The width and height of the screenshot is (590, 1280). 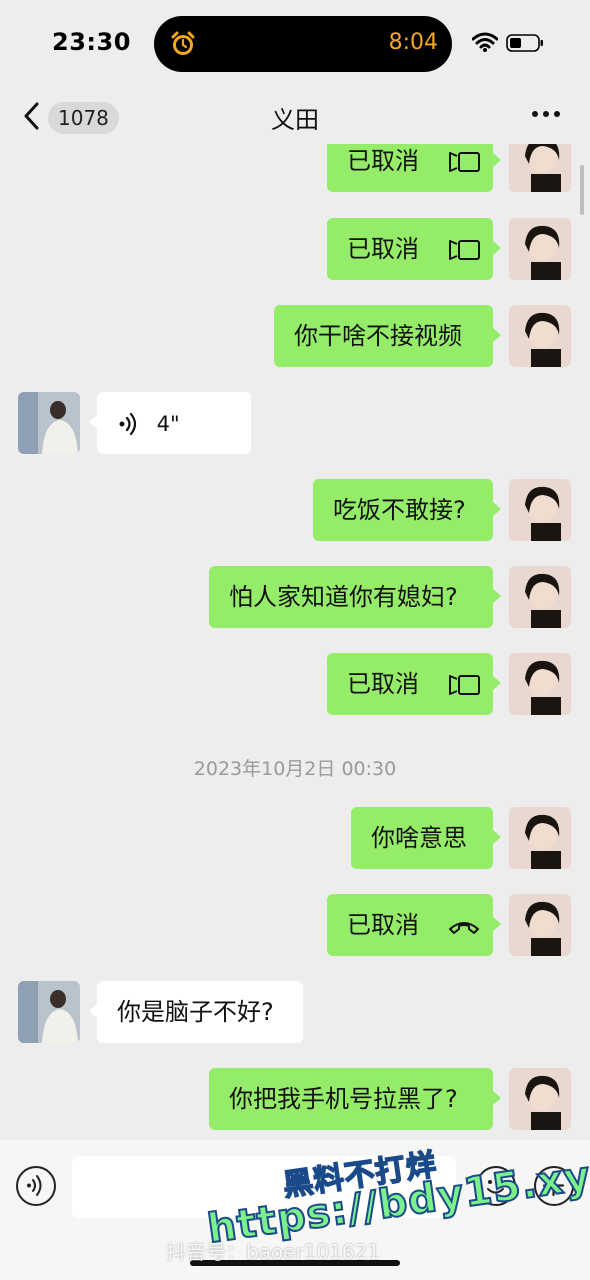 What do you see at coordinates (413, 42) in the screenshot?
I see `island-timer: 8:04` at bounding box center [413, 42].